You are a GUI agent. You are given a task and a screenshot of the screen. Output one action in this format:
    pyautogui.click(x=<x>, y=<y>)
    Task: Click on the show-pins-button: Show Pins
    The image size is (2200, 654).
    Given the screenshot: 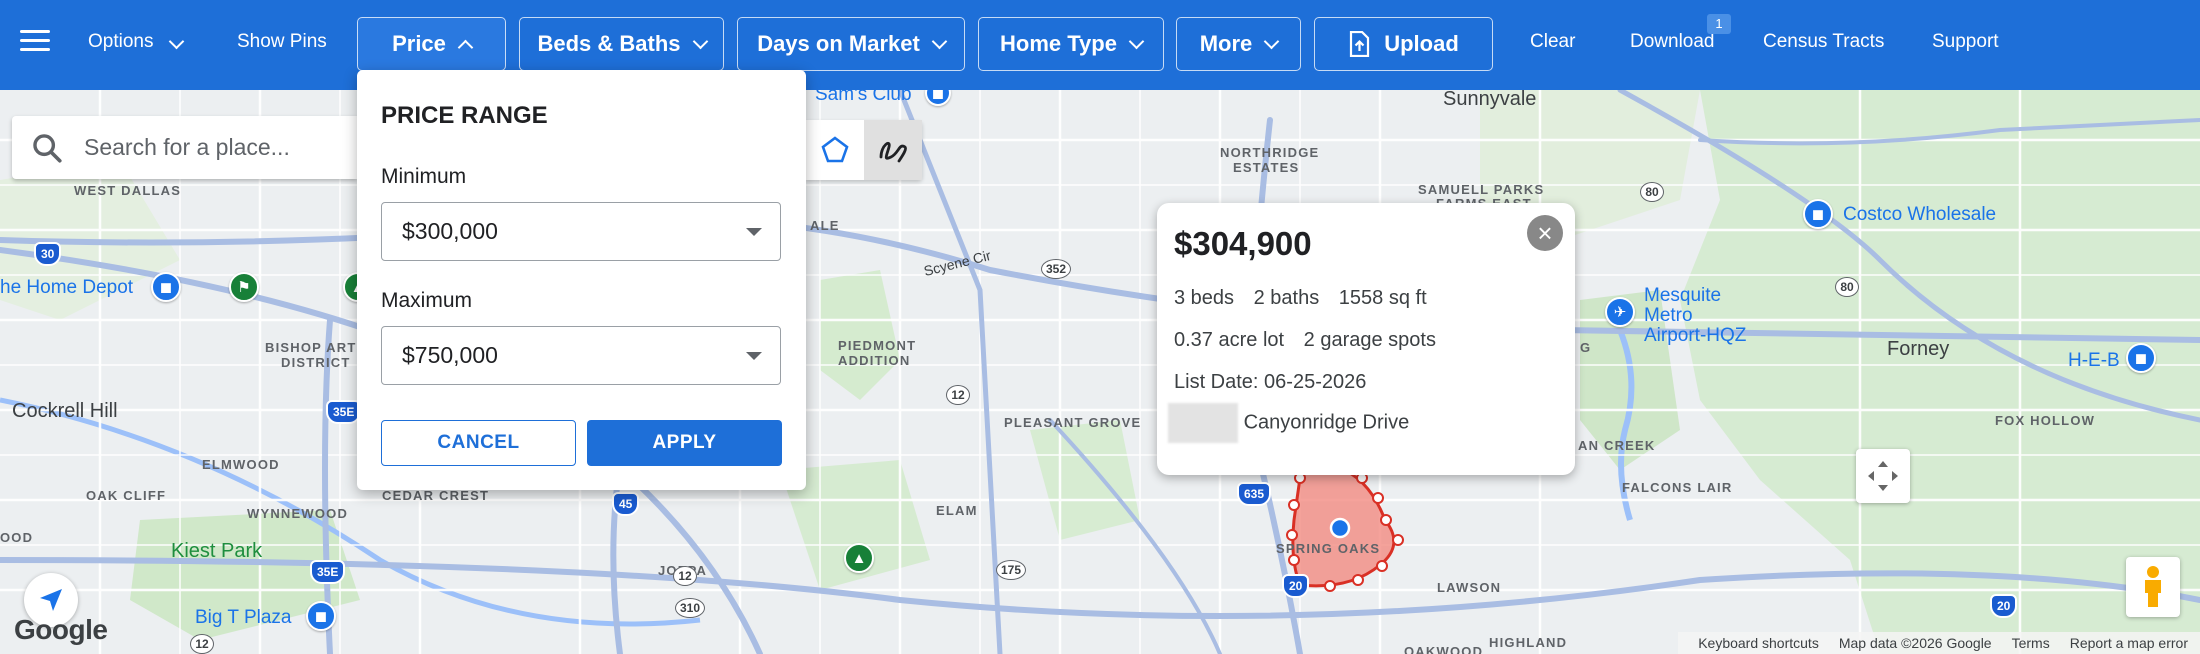 What is the action you would take?
    pyautogui.click(x=282, y=42)
    